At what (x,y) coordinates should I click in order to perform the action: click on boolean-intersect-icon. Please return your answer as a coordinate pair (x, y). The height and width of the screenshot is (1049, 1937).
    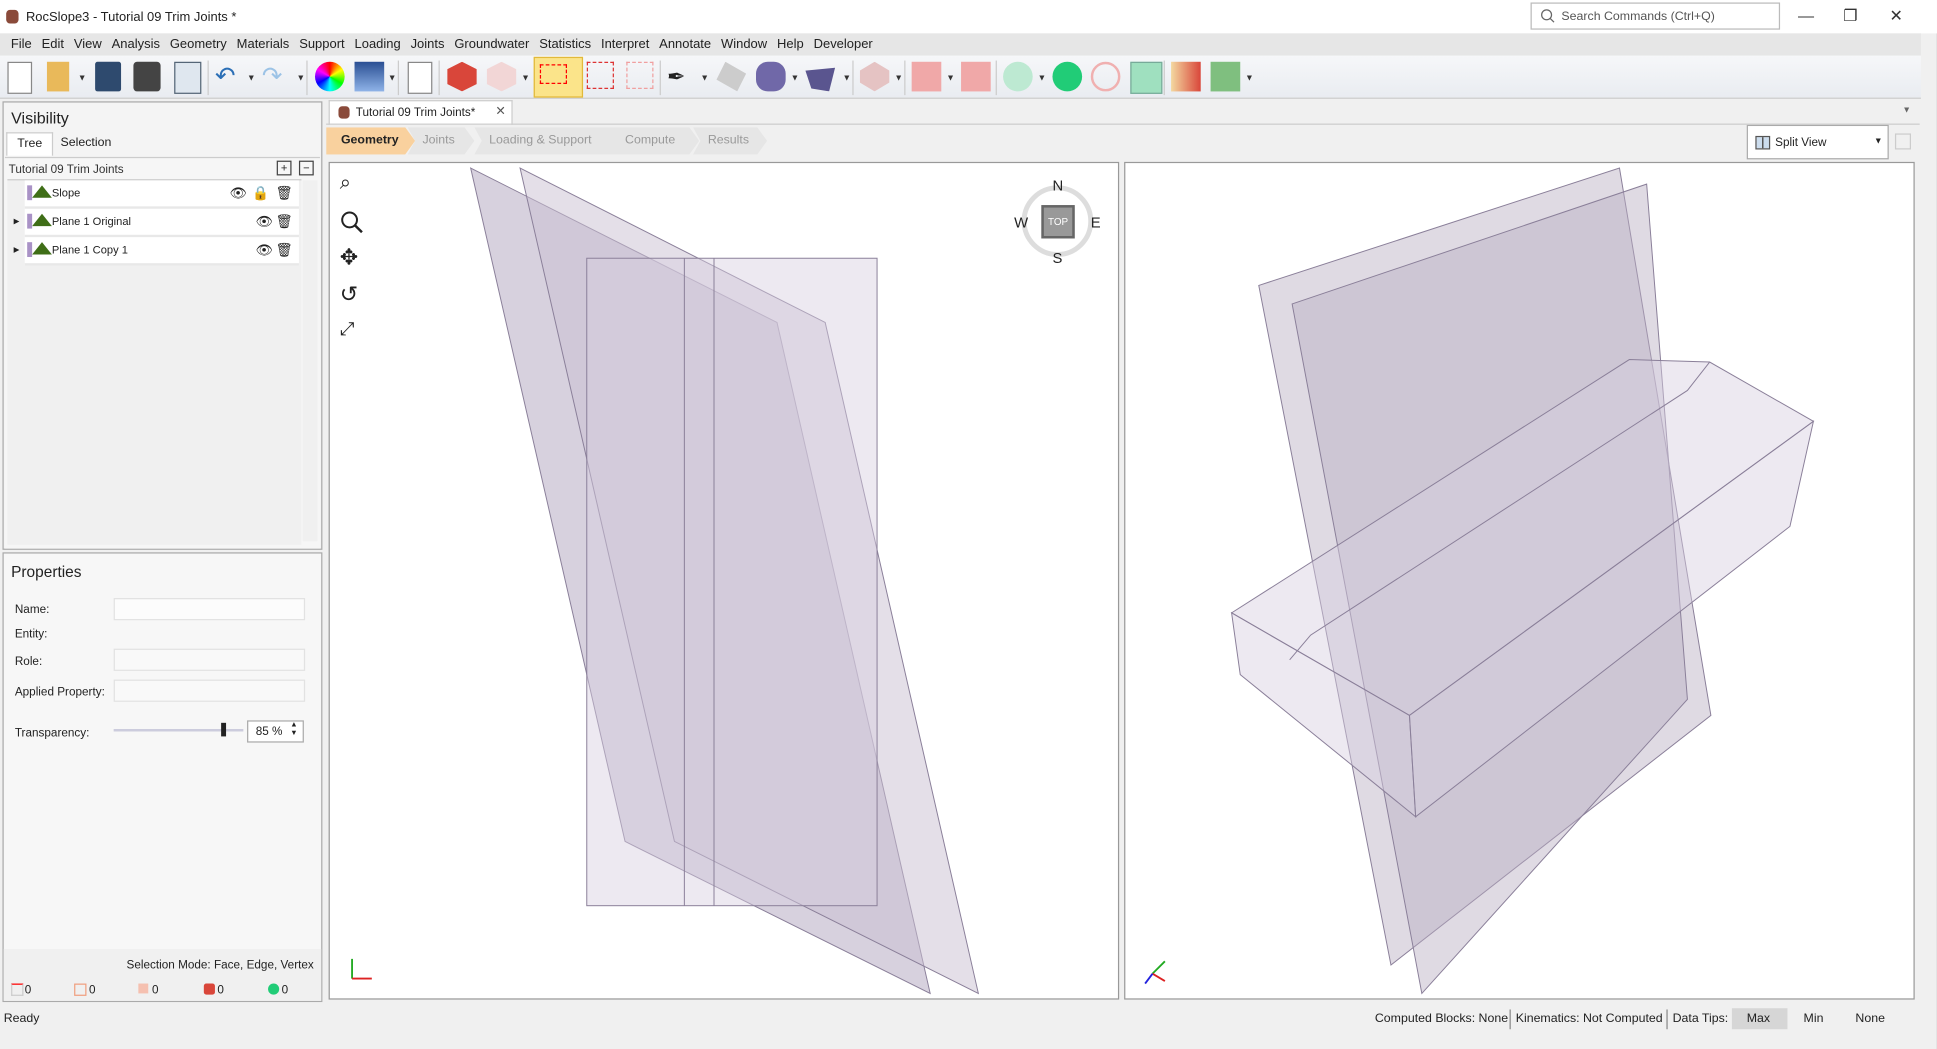
    Looking at the image, I should click on (1067, 76).